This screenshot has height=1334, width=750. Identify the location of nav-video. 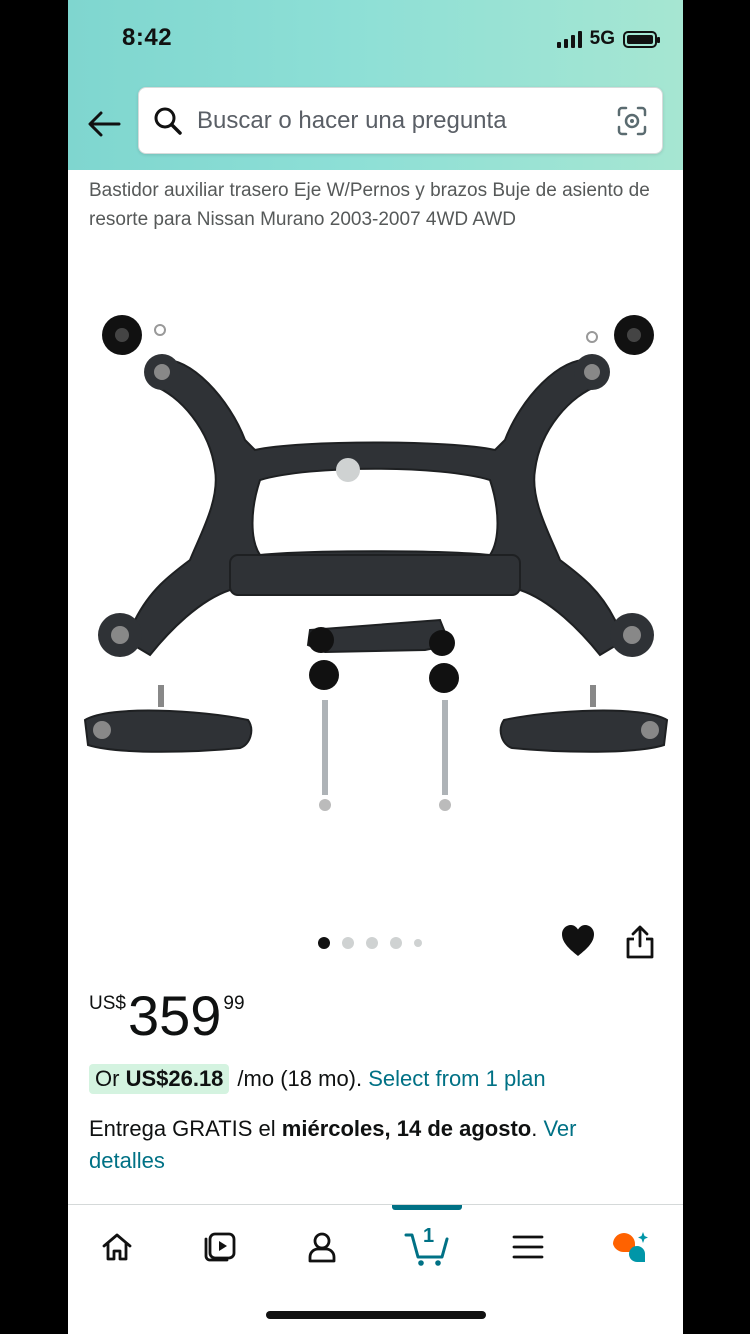
(220, 1247).